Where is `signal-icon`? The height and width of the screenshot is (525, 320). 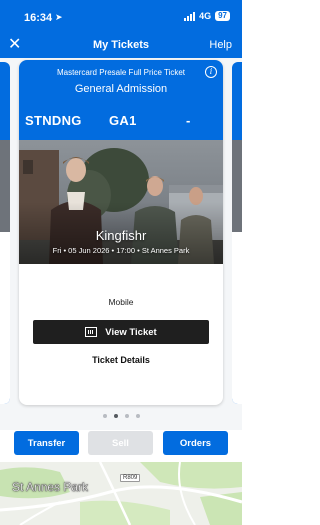 signal-icon is located at coordinates (190, 16).